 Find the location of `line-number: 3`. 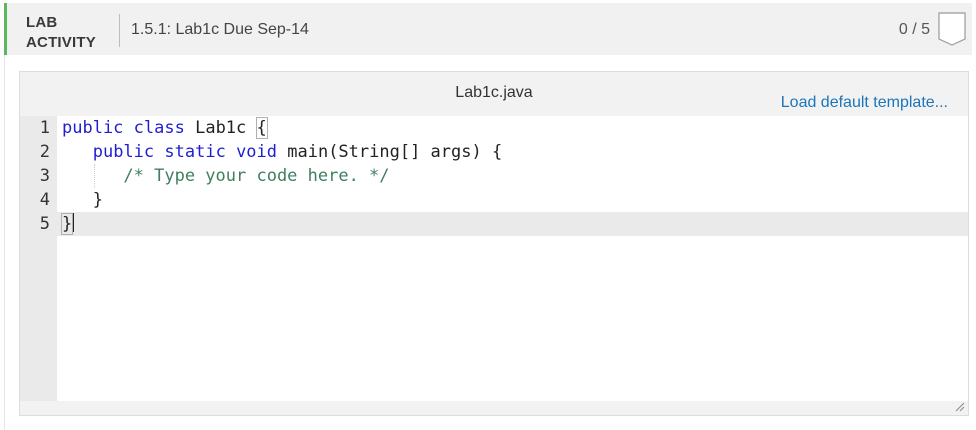

line-number: 3 is located at coordinates (44, 176).